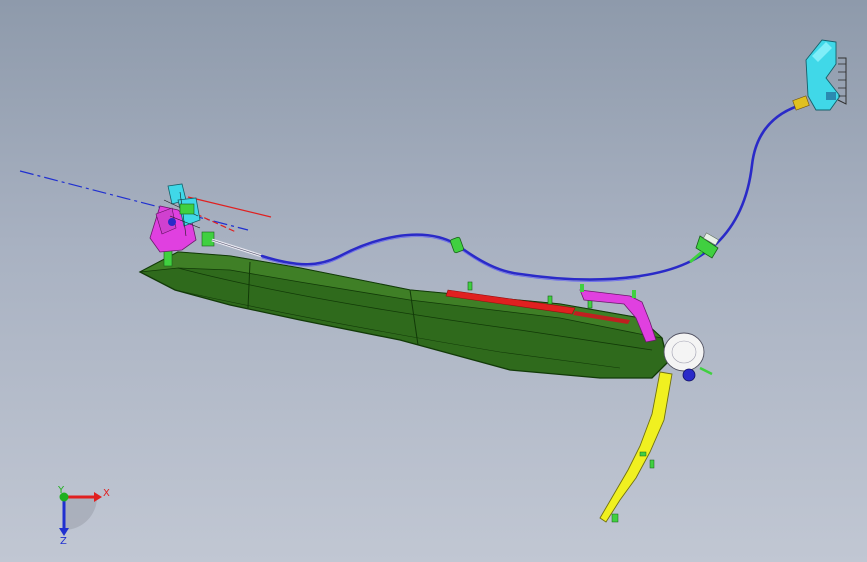 This screenshot has width=867, height=562. What do you see at coordinates (106, 493) in the screenshot?
I see `x-axis-label: X` at bounding box center [106, 493].